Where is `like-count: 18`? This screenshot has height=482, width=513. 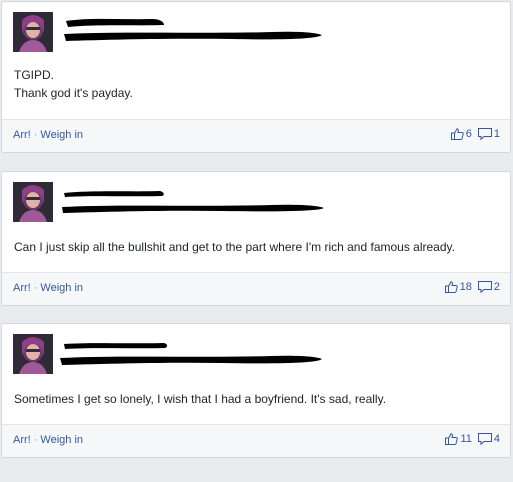
like-count: 18 is located at coordinates (466, 287).